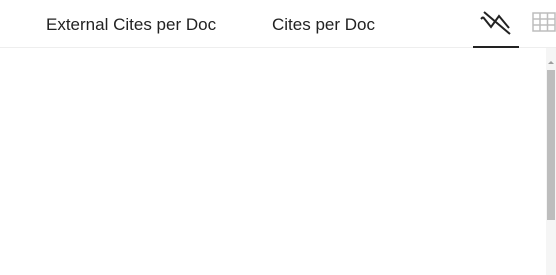  I want to click on line-chart-icon, so click(496, 24).